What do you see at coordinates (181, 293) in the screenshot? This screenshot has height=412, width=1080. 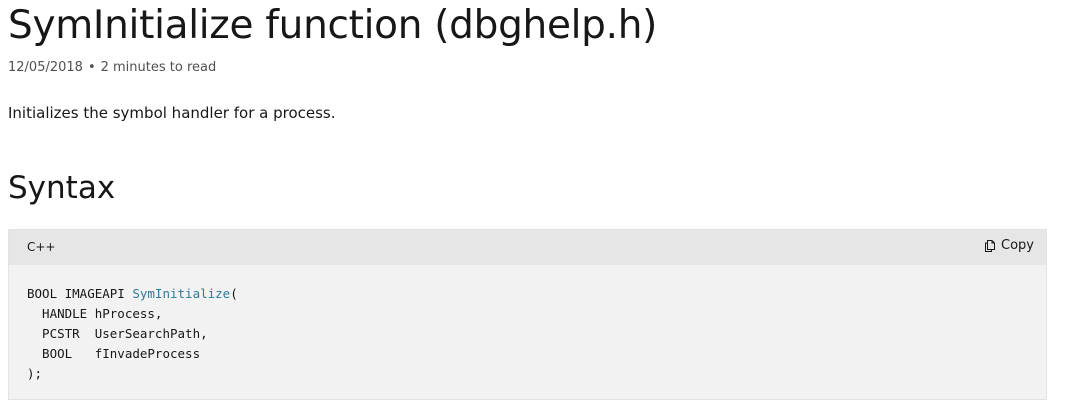 I see `code-function-name: SymInitialize` at bounding box center [181, 293].